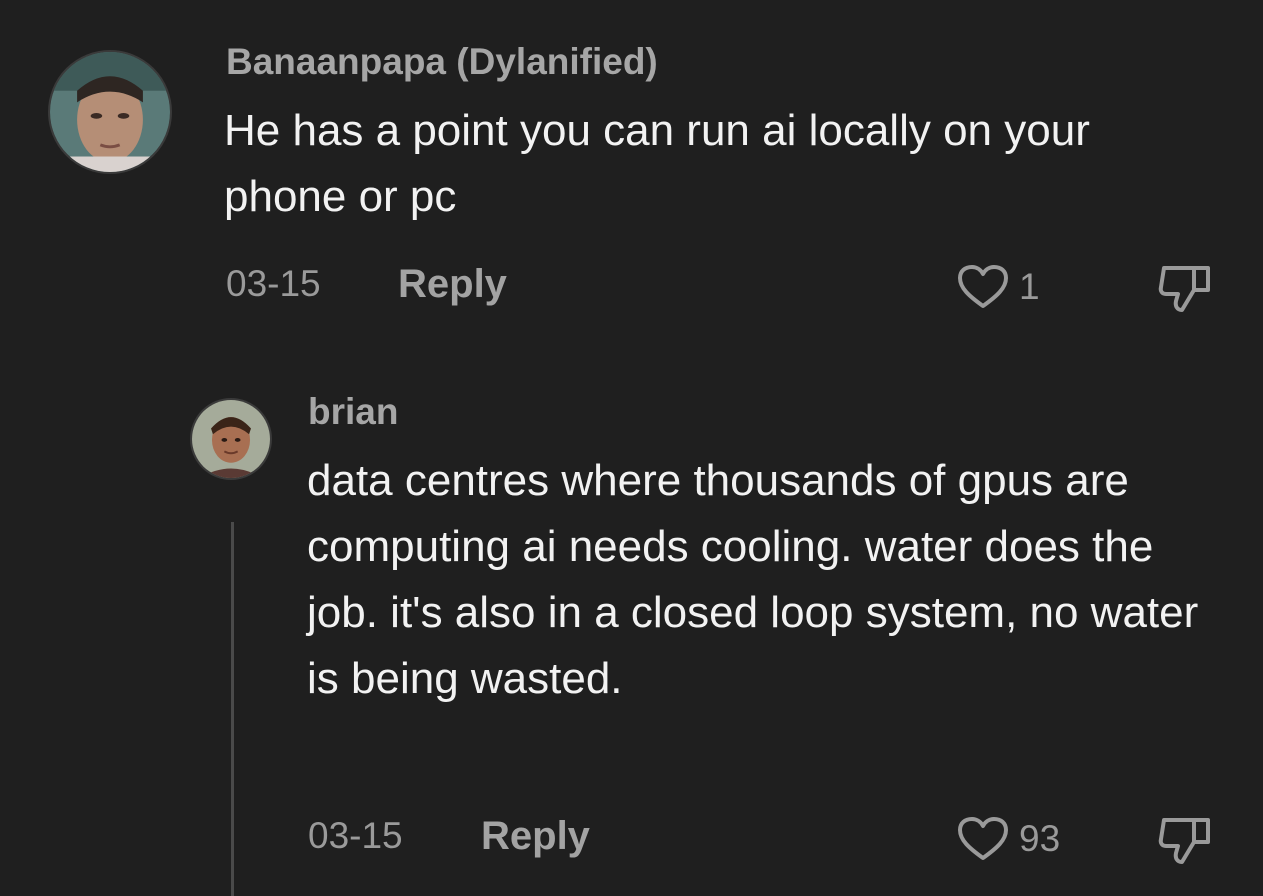 The height and width of the screenshot is (896, 1263). I want to click on like-count: 1, so click(1029, 286).